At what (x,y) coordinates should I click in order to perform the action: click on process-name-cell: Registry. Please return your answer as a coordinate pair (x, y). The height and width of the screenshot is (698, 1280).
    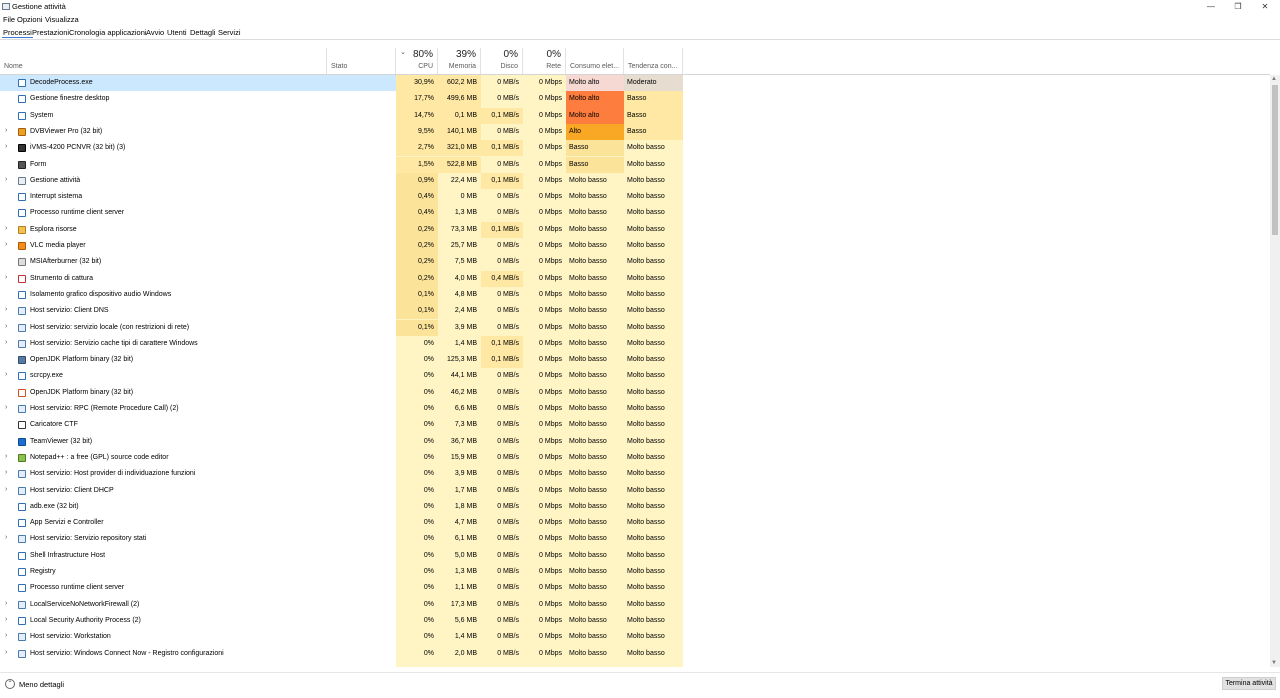
    Looking at the image, I should click on (198, 572).